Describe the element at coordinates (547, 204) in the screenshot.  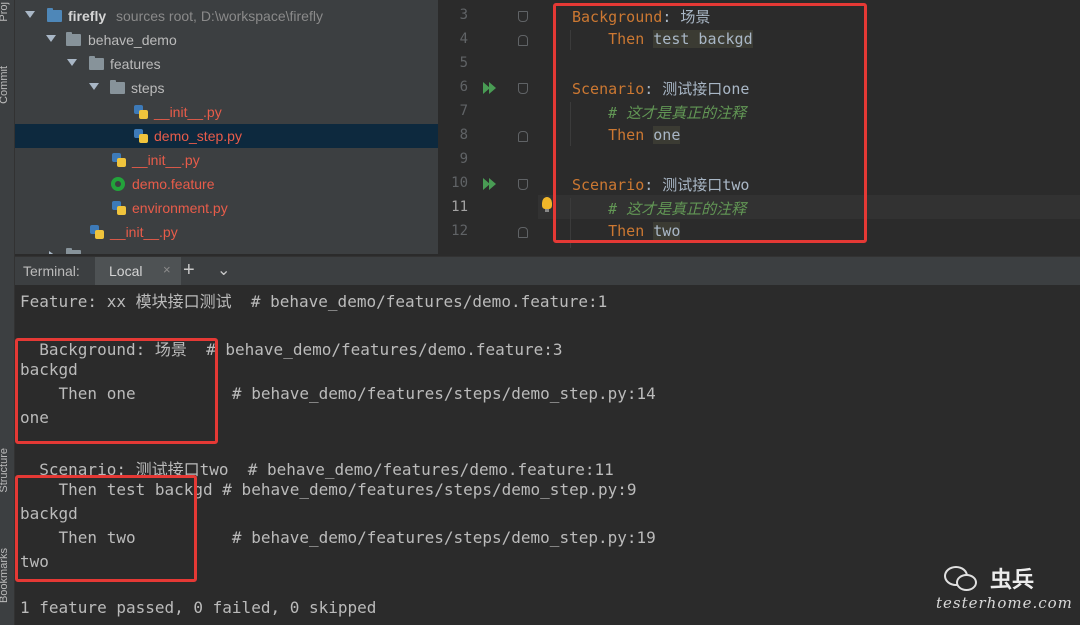
I see `lightbulb-icon` at that location.